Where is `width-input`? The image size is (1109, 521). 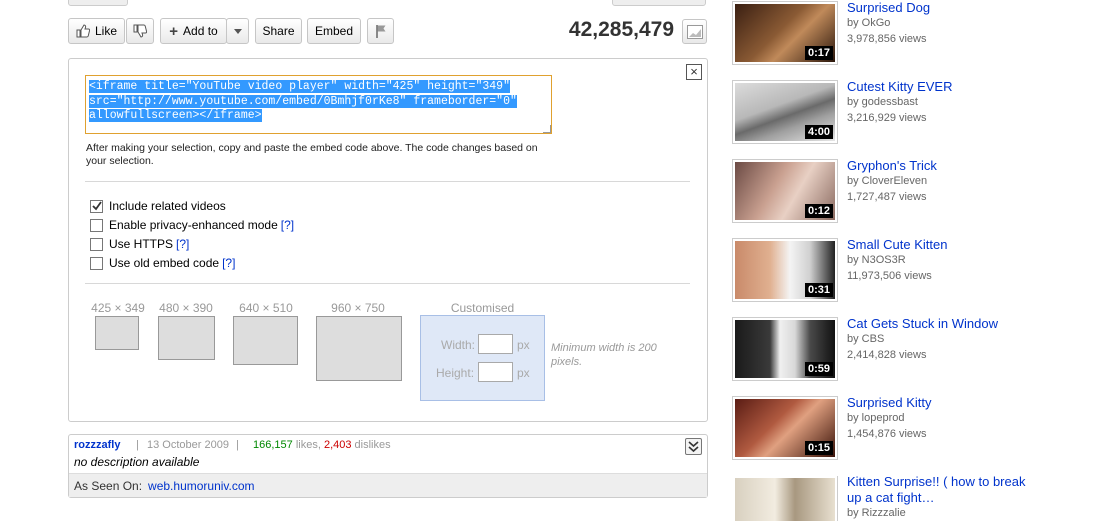
width-input is located at coordinates (495, 344).